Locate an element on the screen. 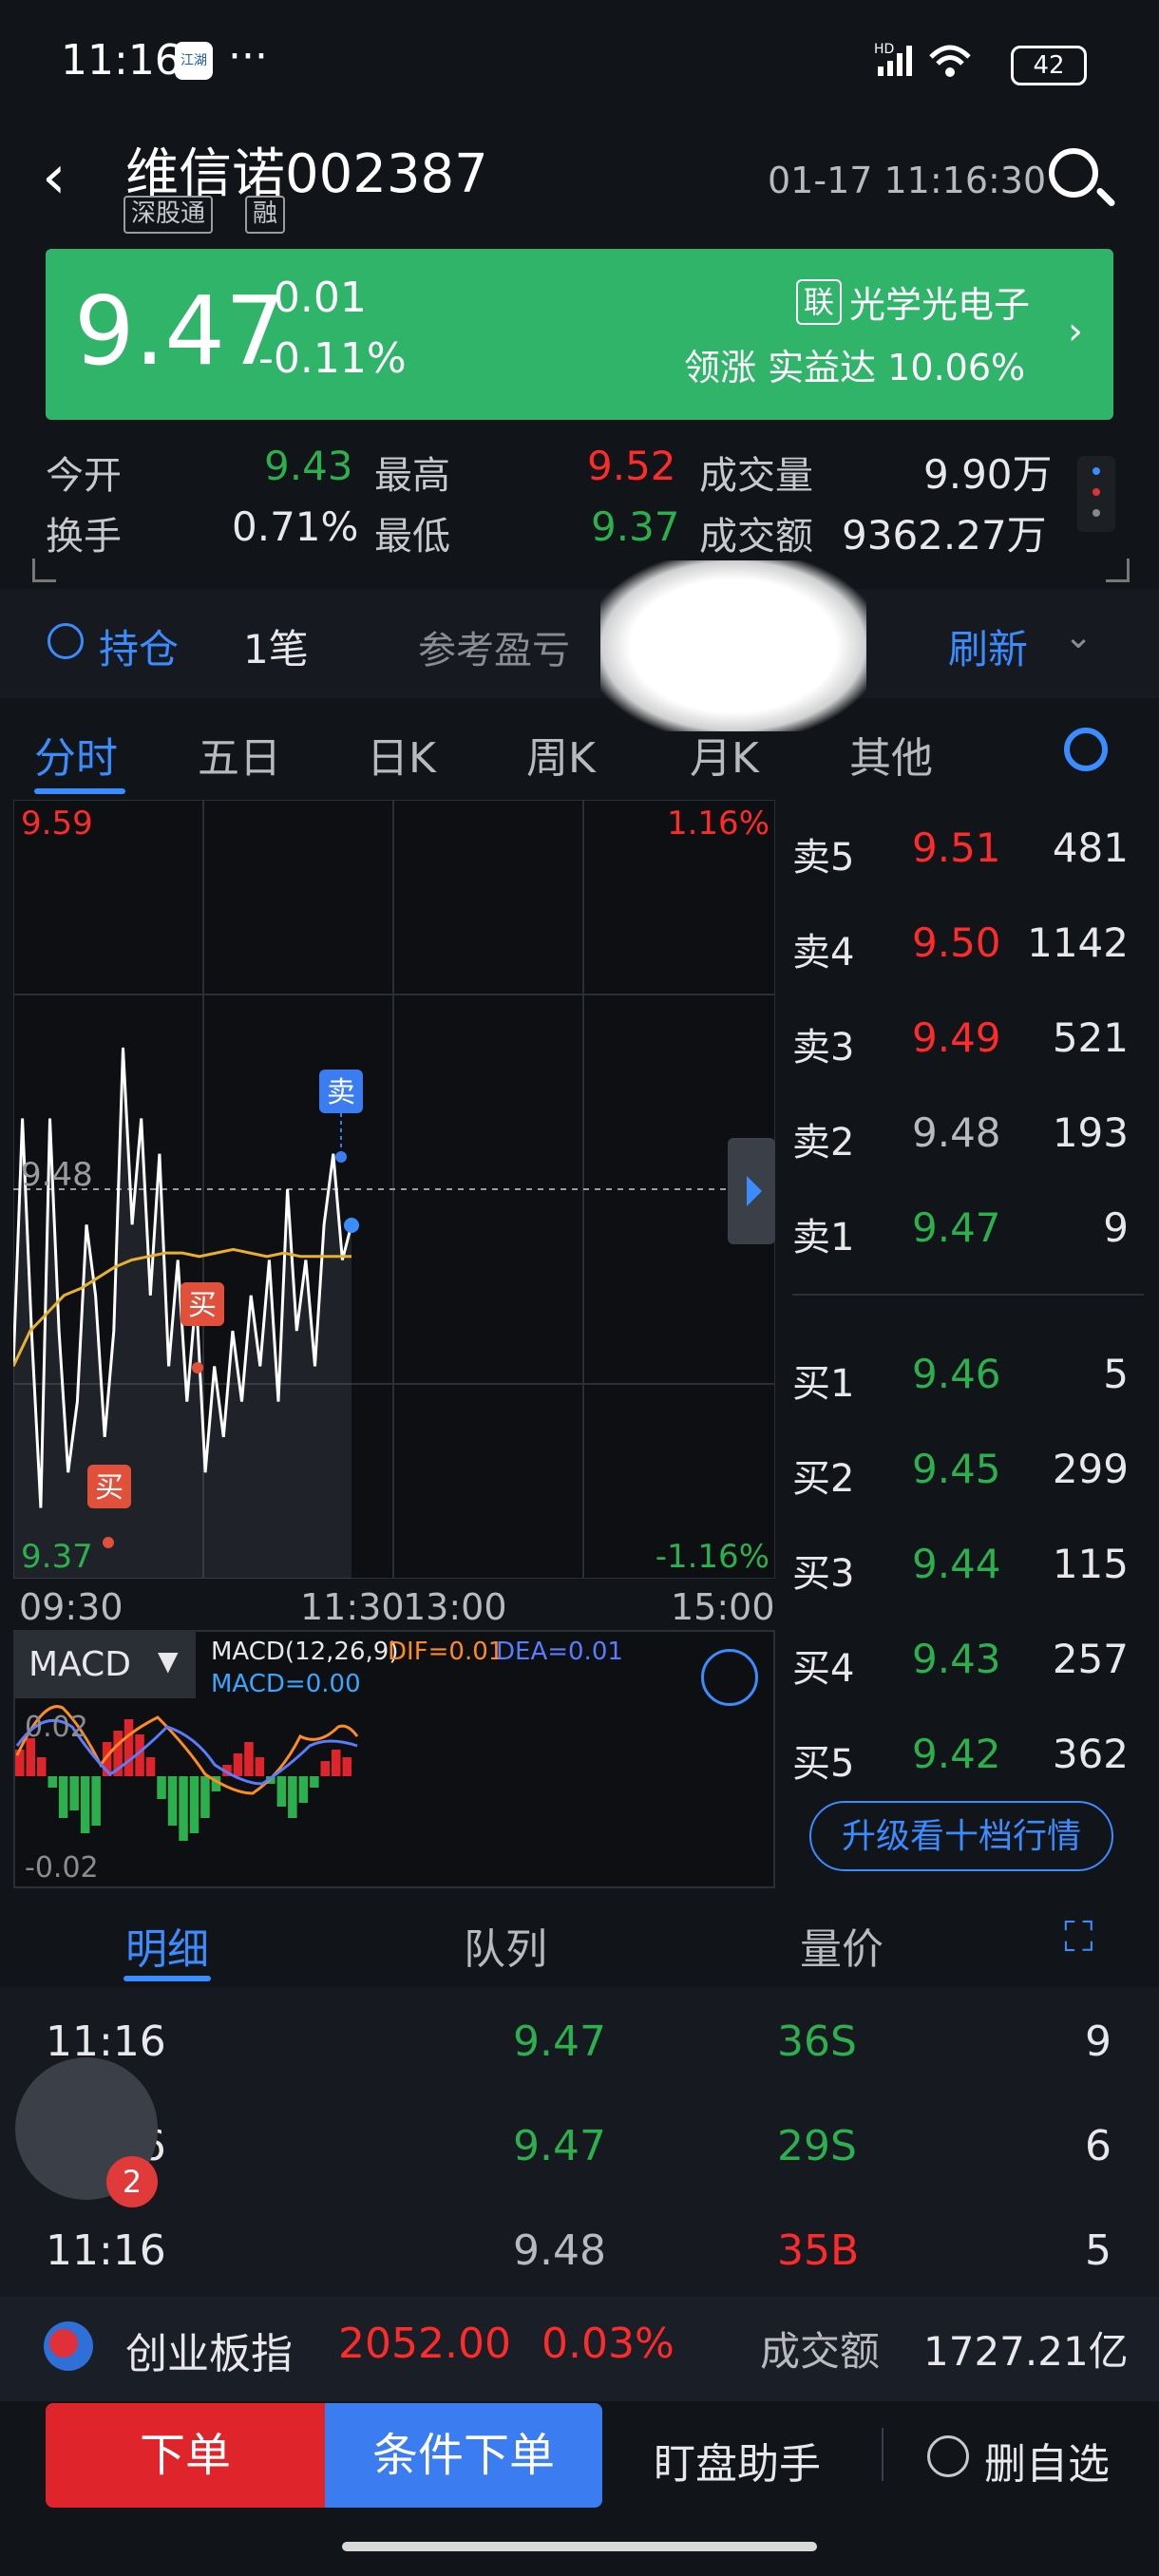 The width and height of the screenshot is (1159, 2576). amount-value: 9362.27万 is located at coordinates (944, 535).